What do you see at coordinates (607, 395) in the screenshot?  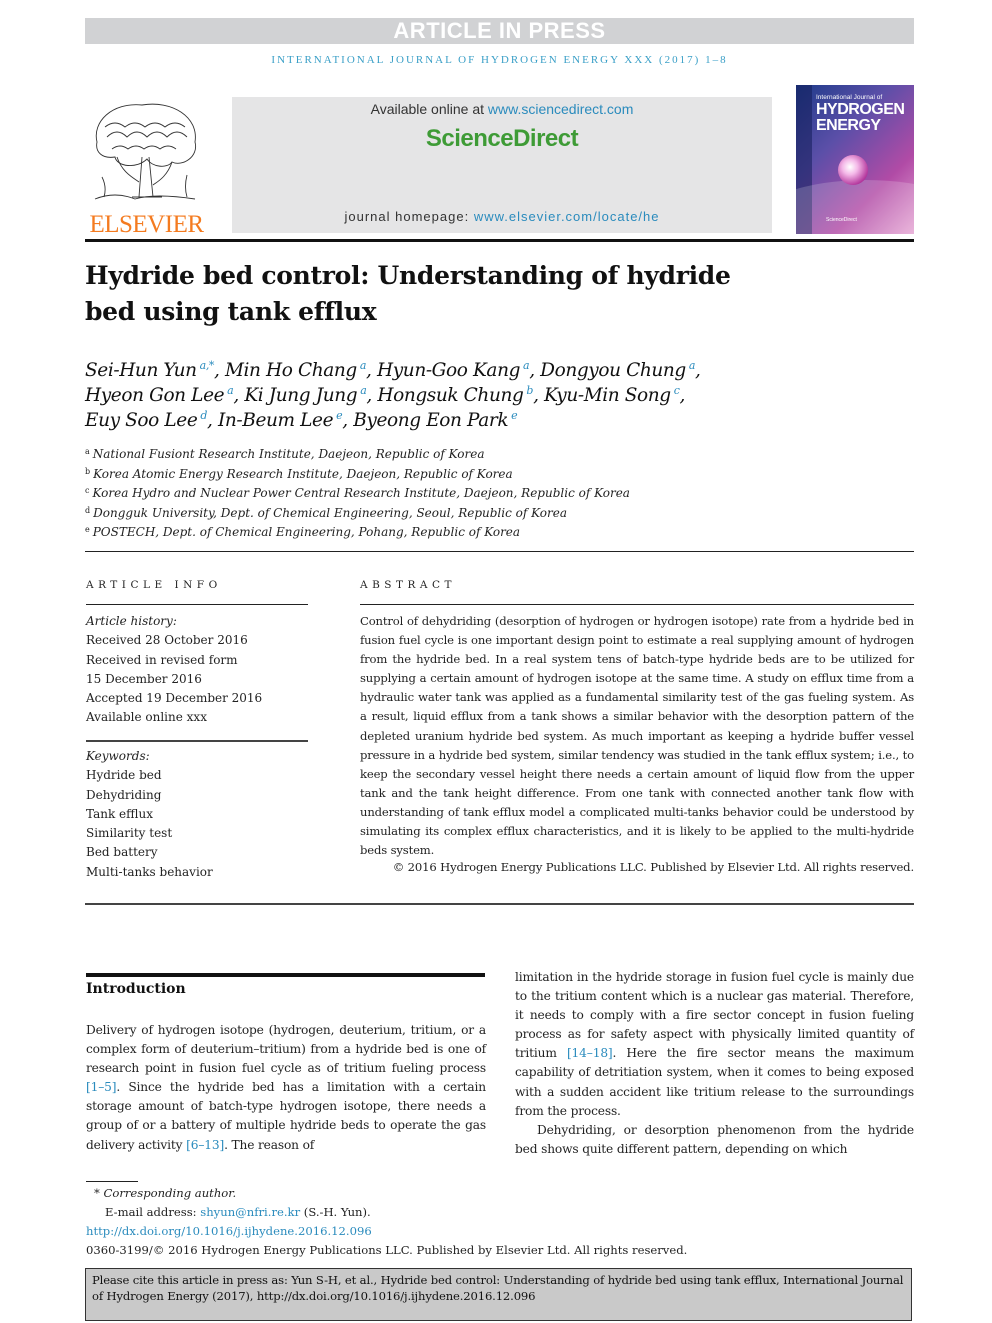 I see `author-name: Kyu-Min Song` at bounding box center [607, 395].